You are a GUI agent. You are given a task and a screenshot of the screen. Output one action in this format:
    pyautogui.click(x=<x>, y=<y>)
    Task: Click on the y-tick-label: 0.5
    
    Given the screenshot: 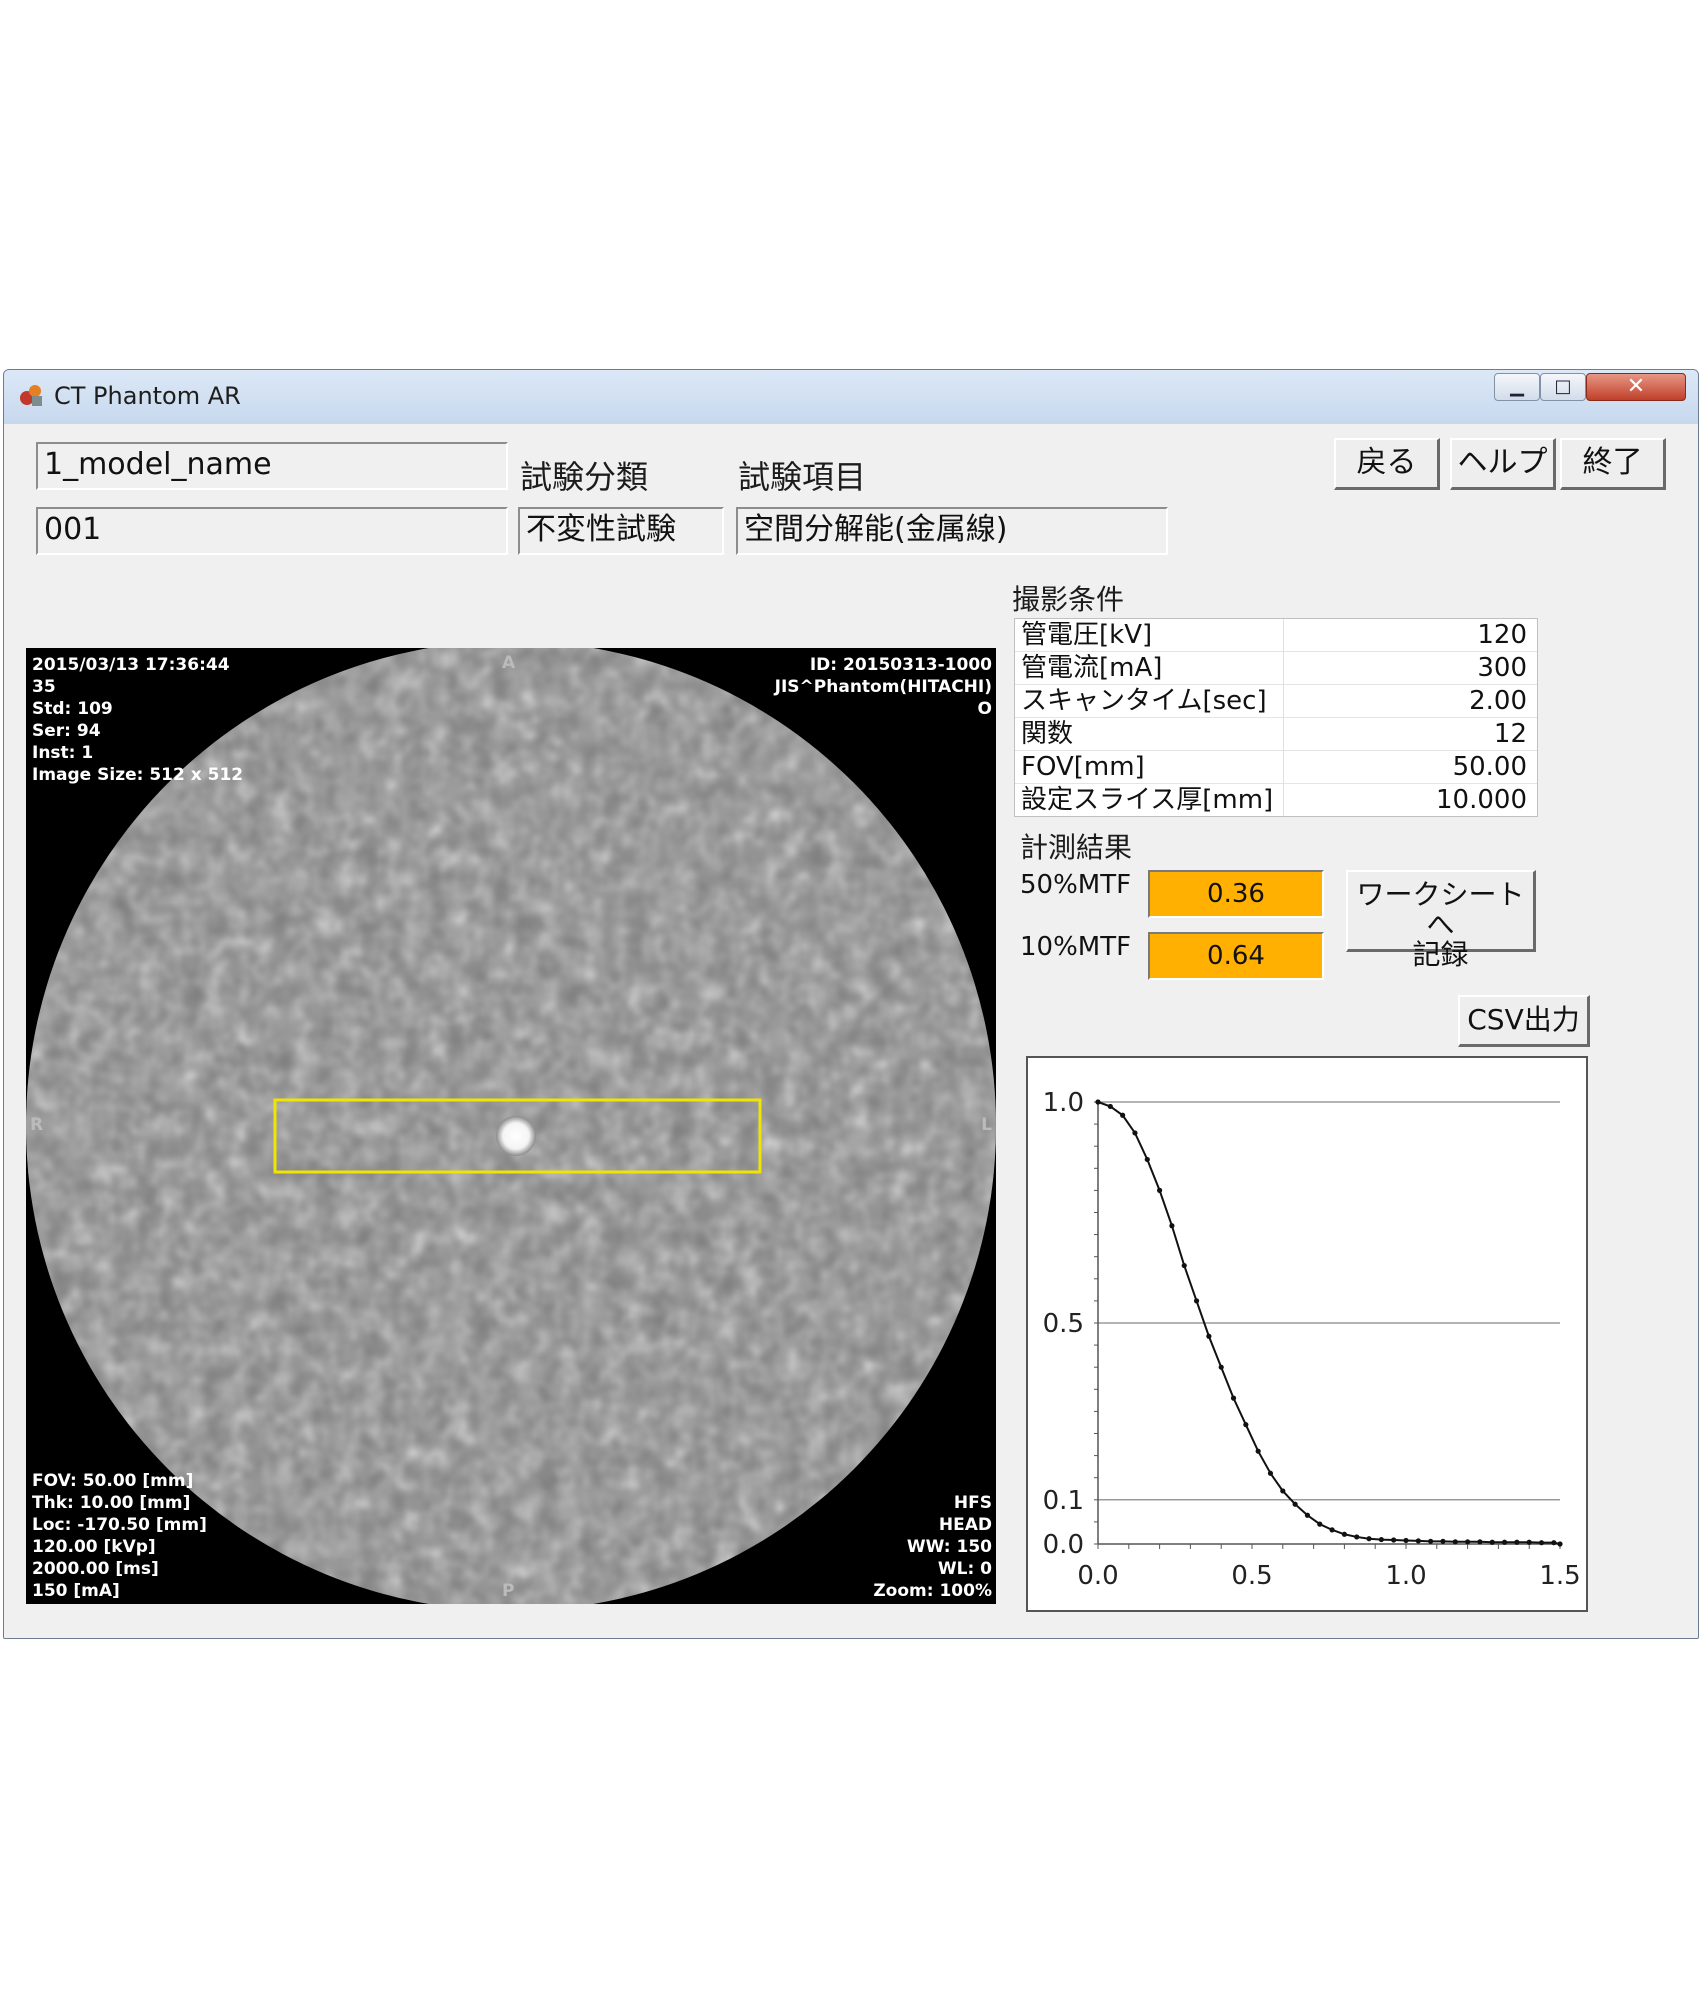 What is the action you would take?
    pyautogui.click(x=1063, y=1324)
    